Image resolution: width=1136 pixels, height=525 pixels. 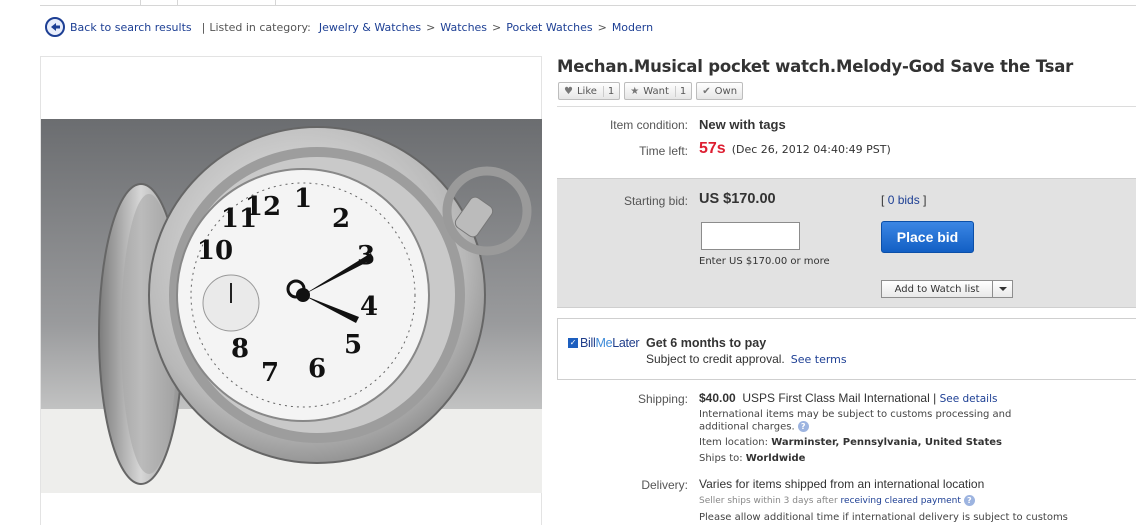 I want to click on delivery-label: Delivery:, so click(x=664, y=485).